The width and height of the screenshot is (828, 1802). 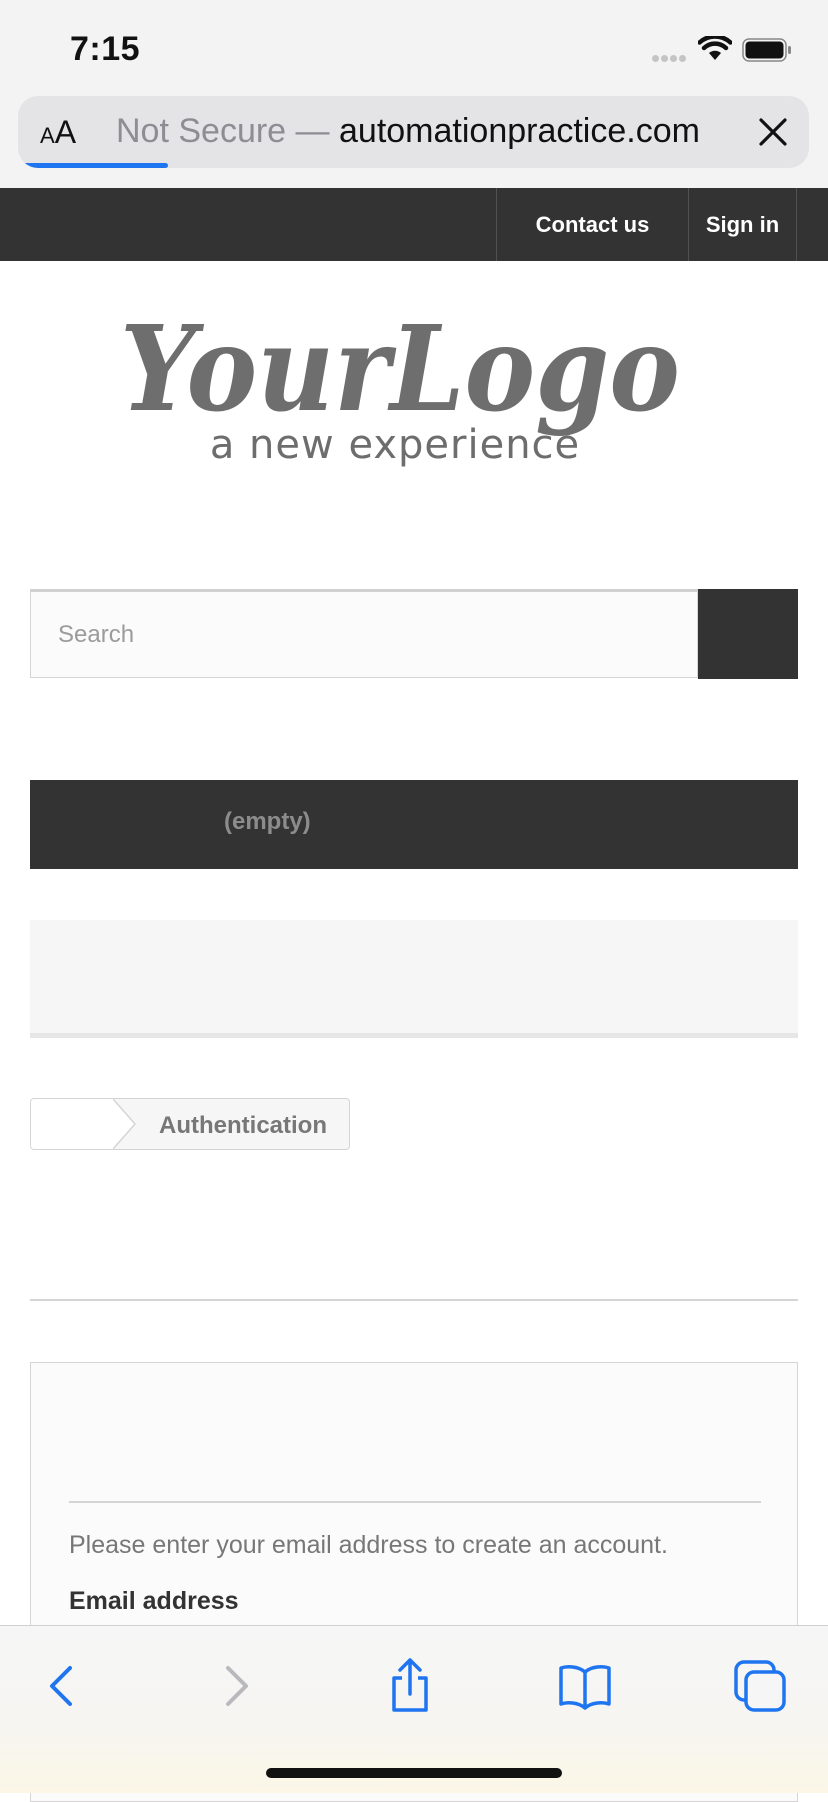 What do you see at coordinates (124, 1124) in the screenshot?
I see `breadcrumb-separator-icon` at bounding box center [124, 1124].